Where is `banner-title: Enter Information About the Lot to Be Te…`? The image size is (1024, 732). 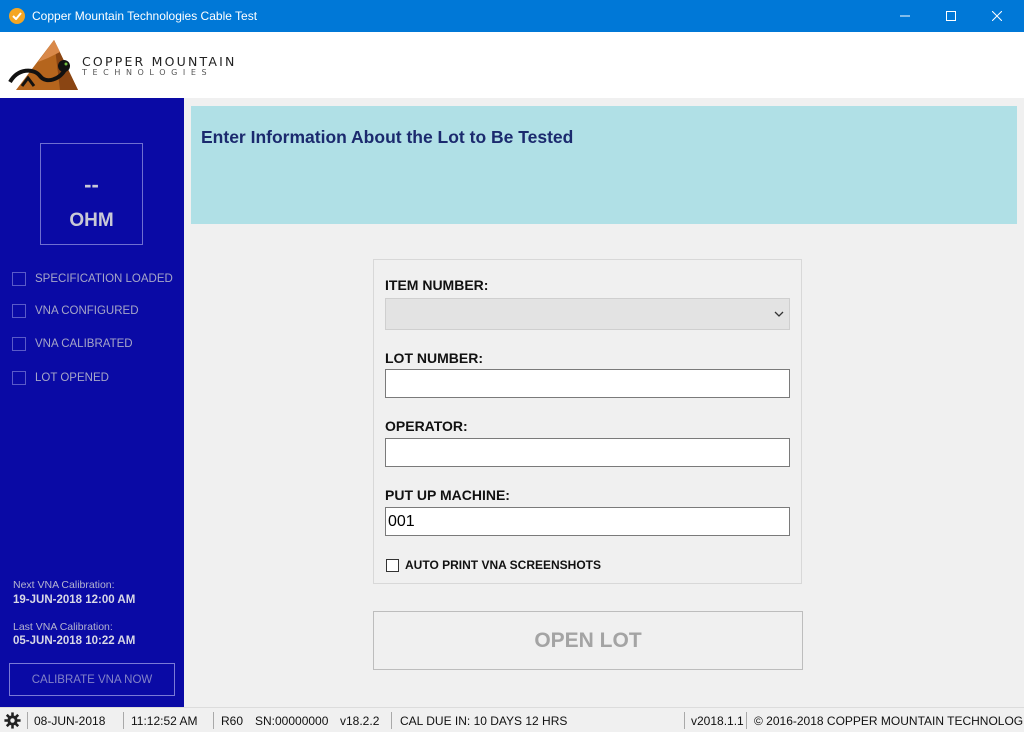 banner-title: Enter Information About the Lot to Be Te… is located at coordinates (387, 137).